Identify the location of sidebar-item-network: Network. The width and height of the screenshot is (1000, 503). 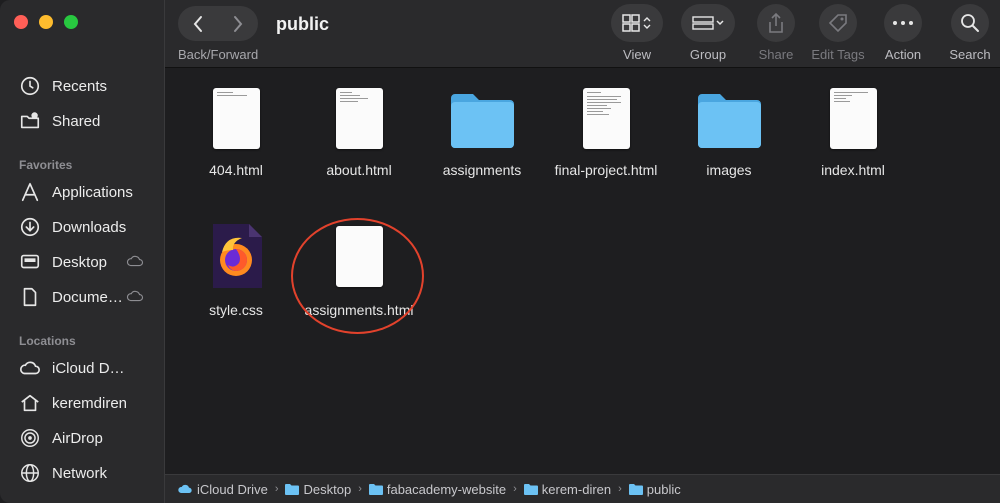
(88, 473).